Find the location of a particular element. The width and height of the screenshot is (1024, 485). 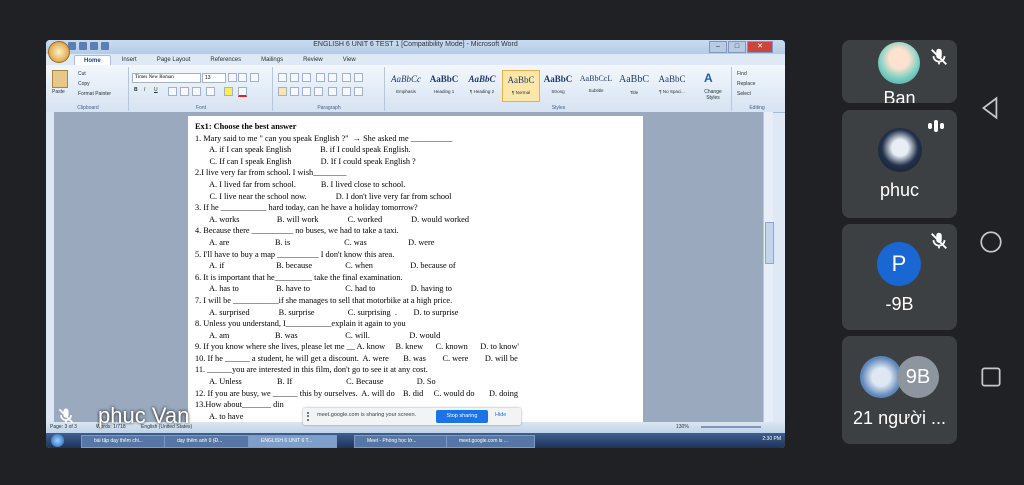

italic-icon: I is located at coordinates (144, 90).